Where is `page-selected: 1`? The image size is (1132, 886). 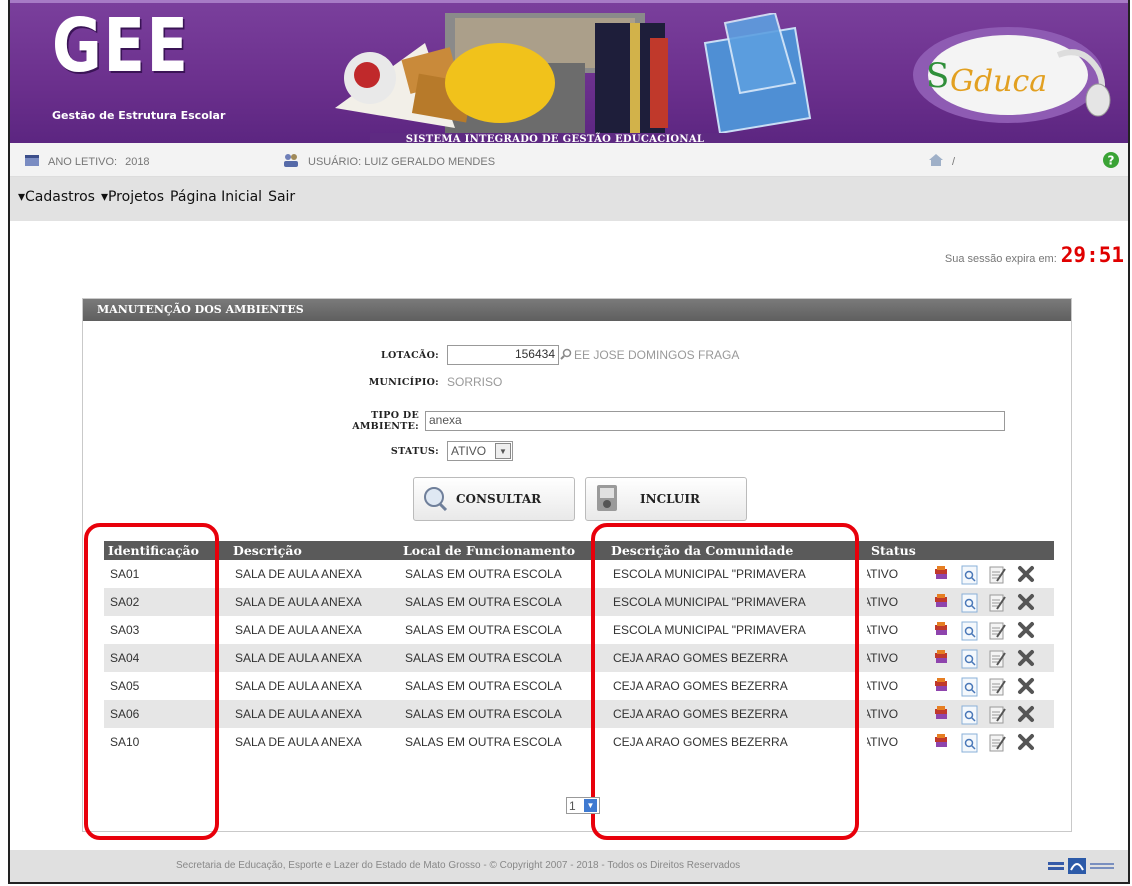
page-selected: 1 is located at coordinates (572, 805).